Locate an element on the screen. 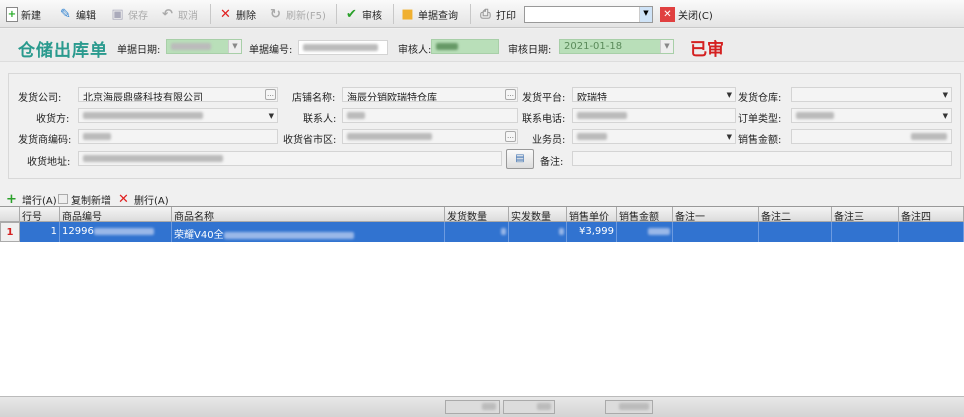 Image resolution: width=964 pixels, height=417 pixels. auditor-field is located at coordinates (465, 46).